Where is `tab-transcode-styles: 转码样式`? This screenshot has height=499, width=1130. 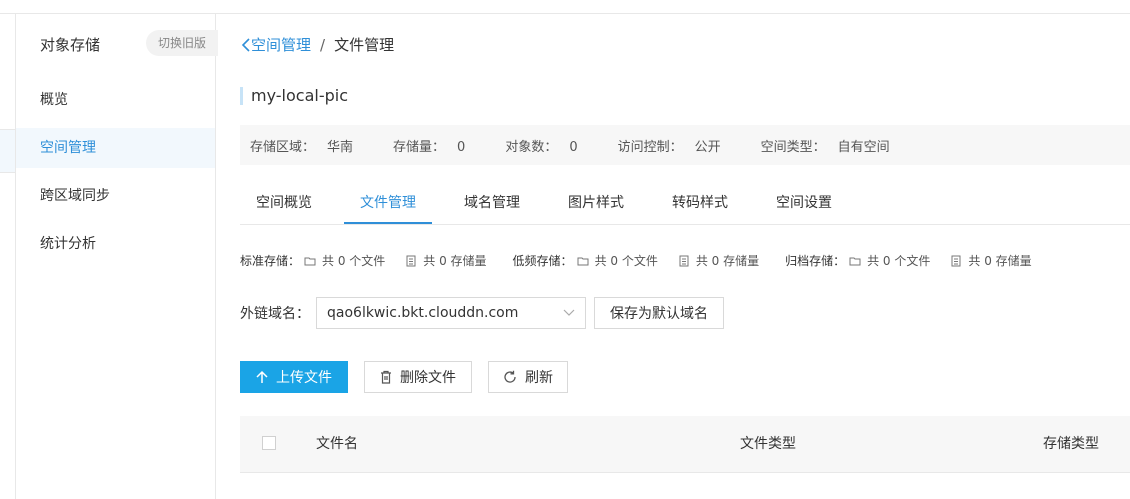
tab-transcode-styles: 转码样式 is located at coordinates (700, 203).